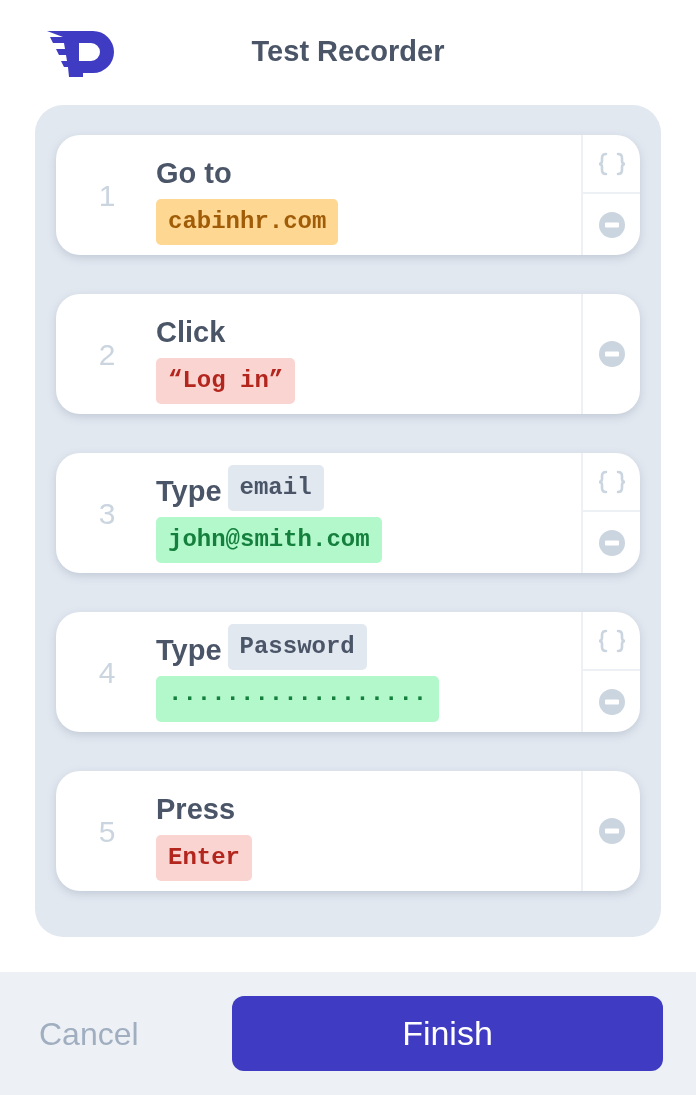 The height and width of the screenshot is (1095, 696). What do you see at coordinates (194, 174) in the screenshot?
I see `action-label: Go to` at bounding box center [194, 174].